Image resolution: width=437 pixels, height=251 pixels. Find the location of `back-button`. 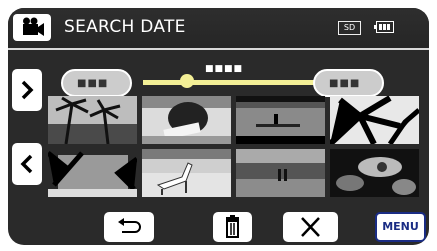

back-button is located at coordinates (129, 227).